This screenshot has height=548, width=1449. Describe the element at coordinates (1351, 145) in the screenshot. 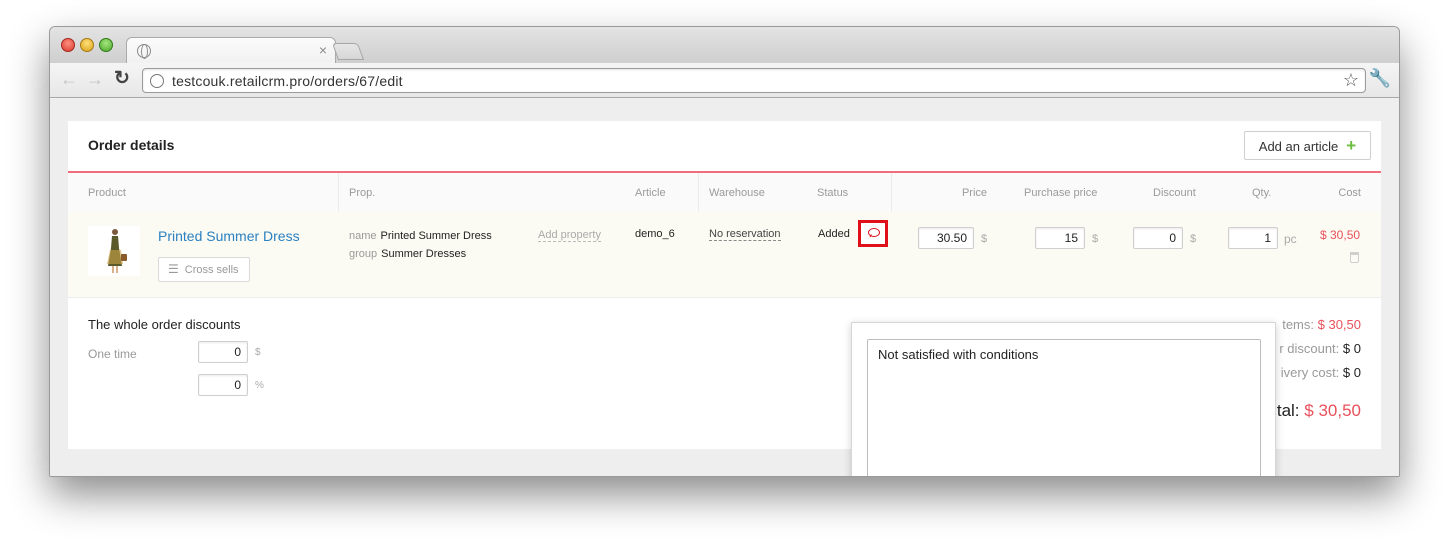

I see `plus-icon: +` at that location.